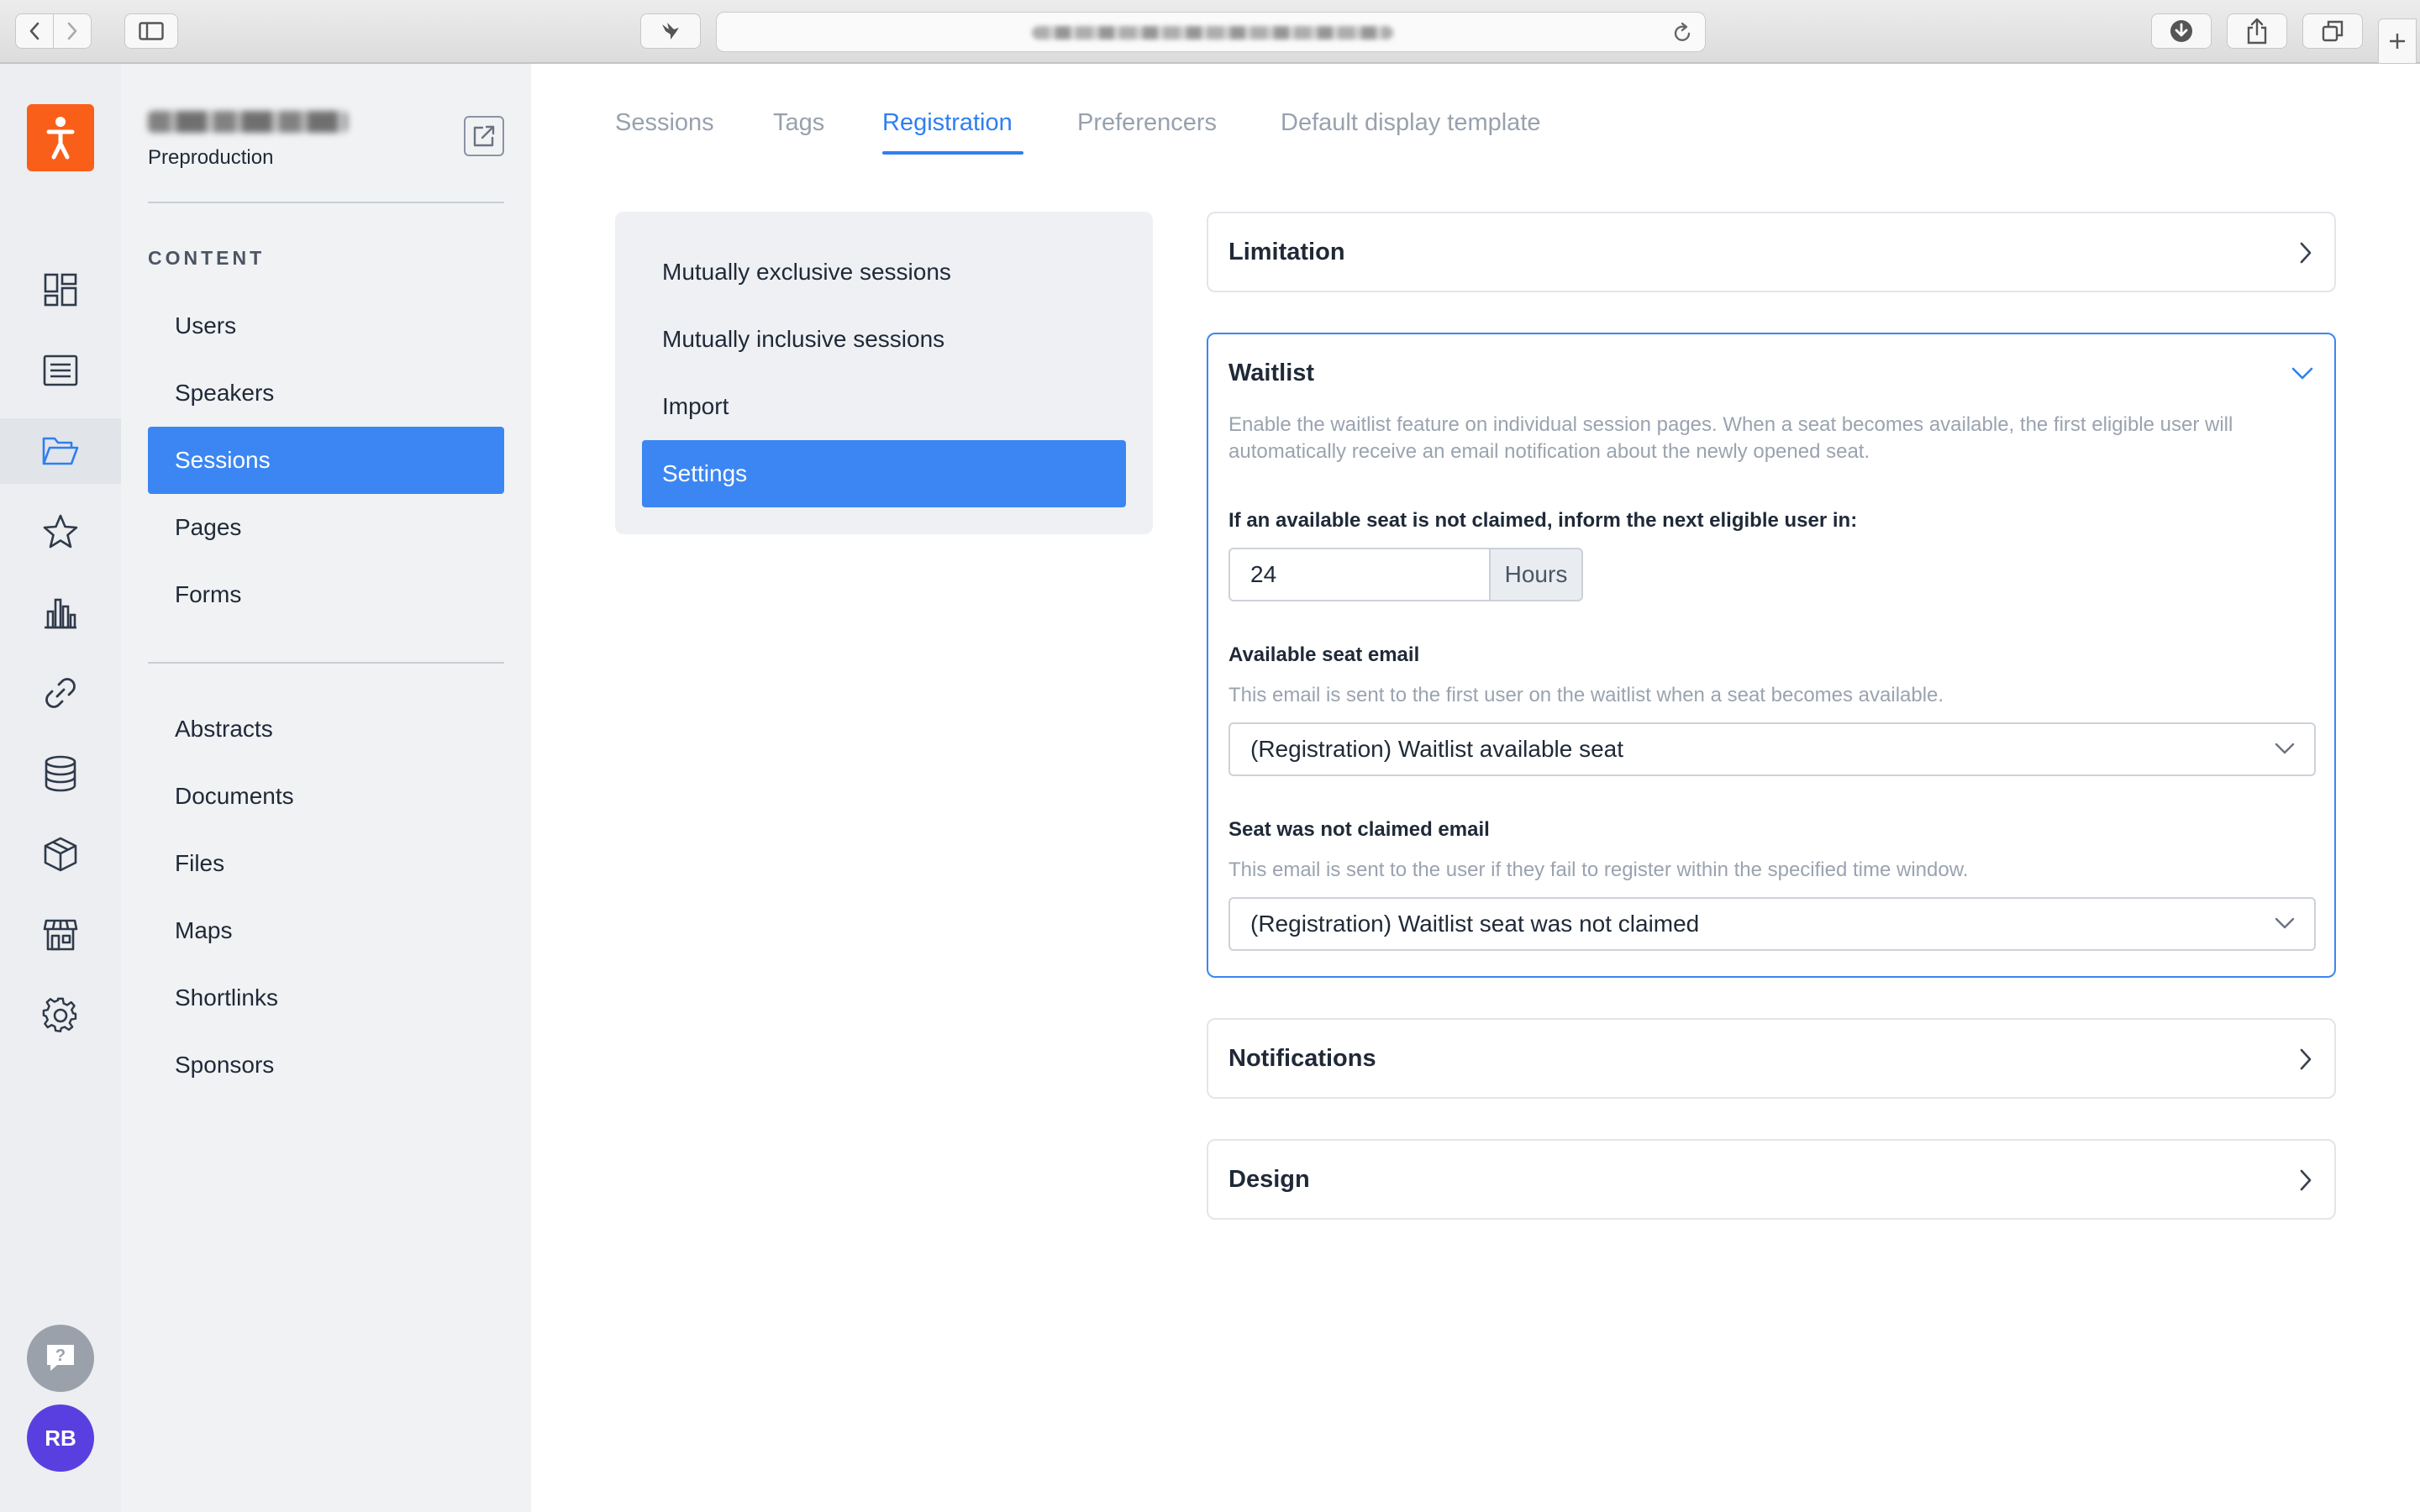 The image size is (2420, 1512). I want to click on database-icon, so click(60, 773).